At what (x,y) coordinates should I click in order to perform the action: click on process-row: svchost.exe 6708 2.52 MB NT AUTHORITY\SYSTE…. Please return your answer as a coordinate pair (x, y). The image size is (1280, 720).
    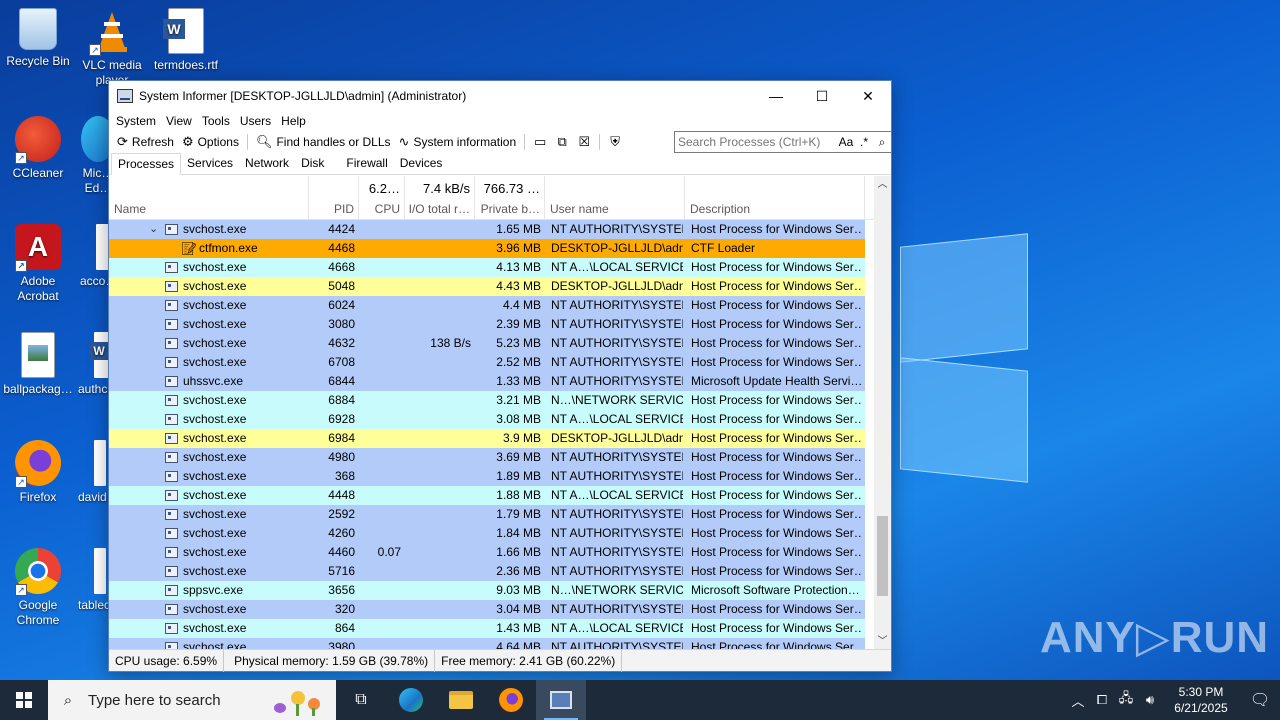
    Looking at the image, I should click on (487, 362).